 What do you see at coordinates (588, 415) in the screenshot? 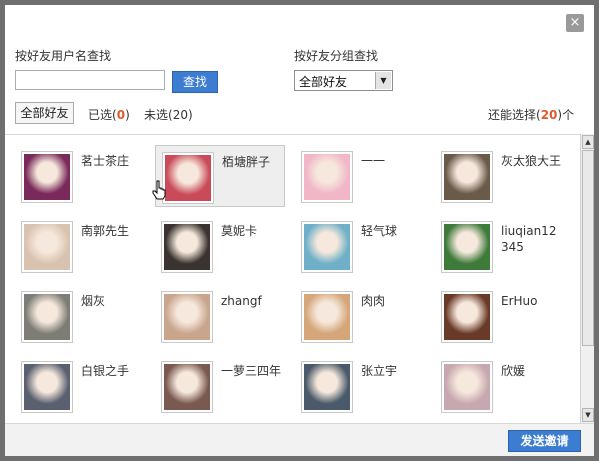
I see `scroll-down-arrow-icon: ▼` at bounding box center [588, 415].